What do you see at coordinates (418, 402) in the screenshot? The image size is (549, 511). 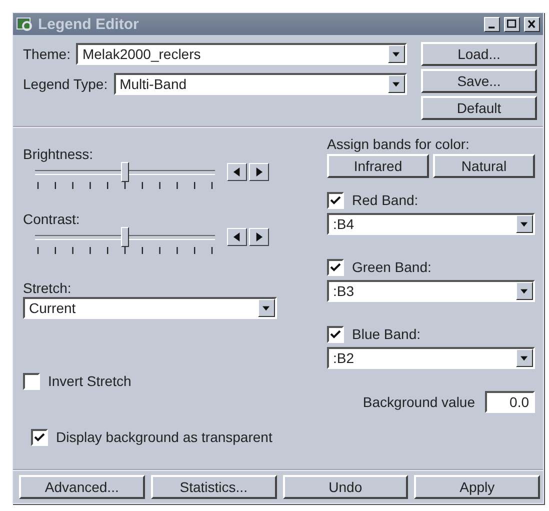 I see `background-value-label: Background value` at bounding box center [418, 402].